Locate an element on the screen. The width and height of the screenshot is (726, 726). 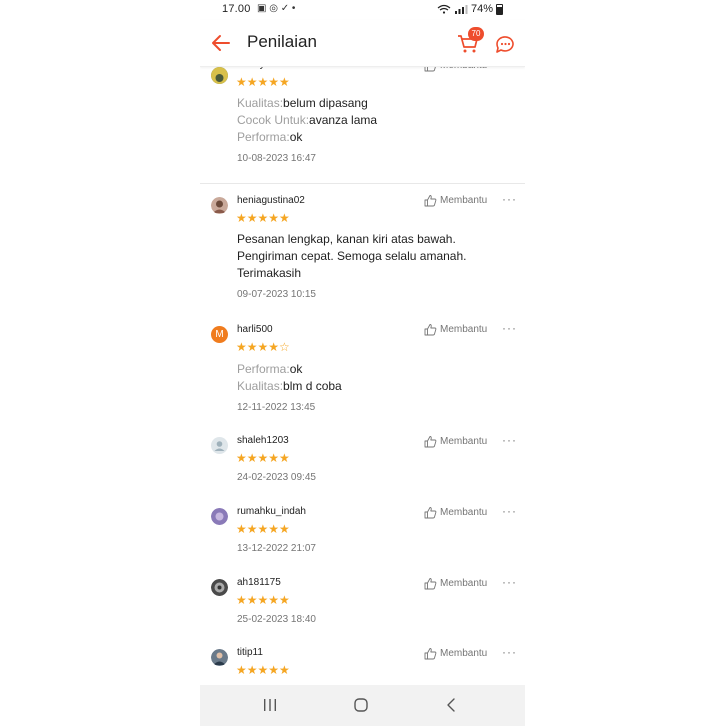
notification-icons: ▣ ◎ ✓ • is located at coordinates (276, 8).